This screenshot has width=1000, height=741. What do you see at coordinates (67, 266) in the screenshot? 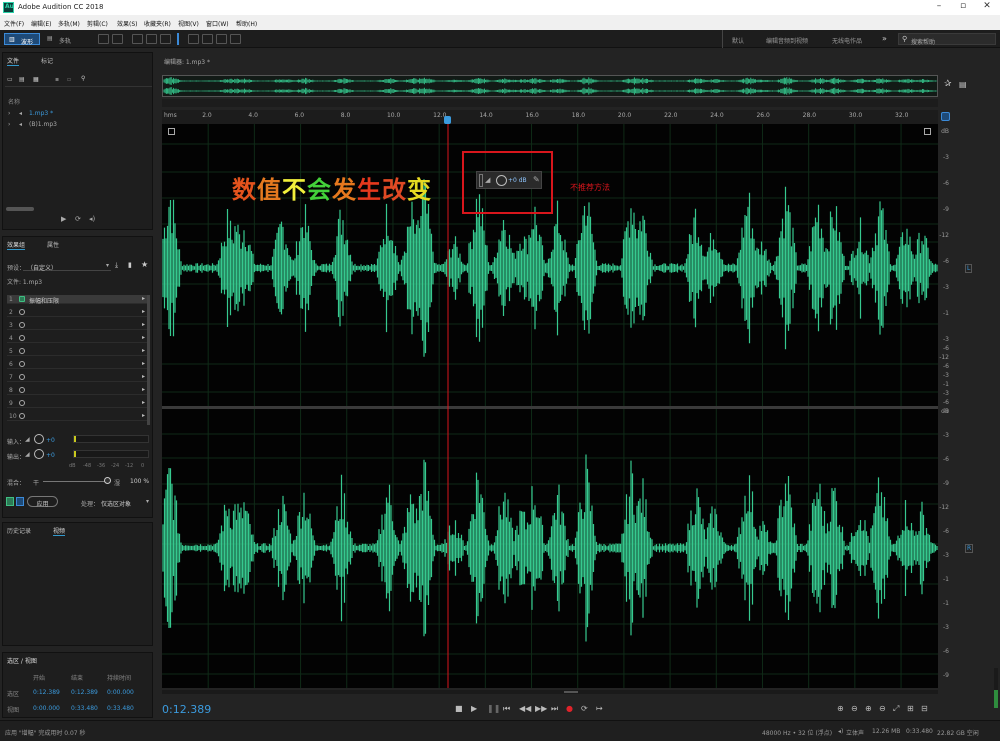
I see `preset-dropdown: （自定义） ▾` at bounding box center [67, 266].